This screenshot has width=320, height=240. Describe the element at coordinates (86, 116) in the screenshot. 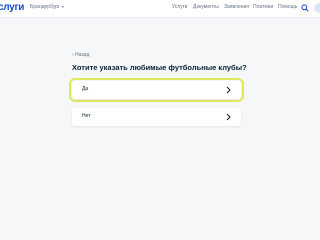

I see `option-no-label: Нет` at that location.